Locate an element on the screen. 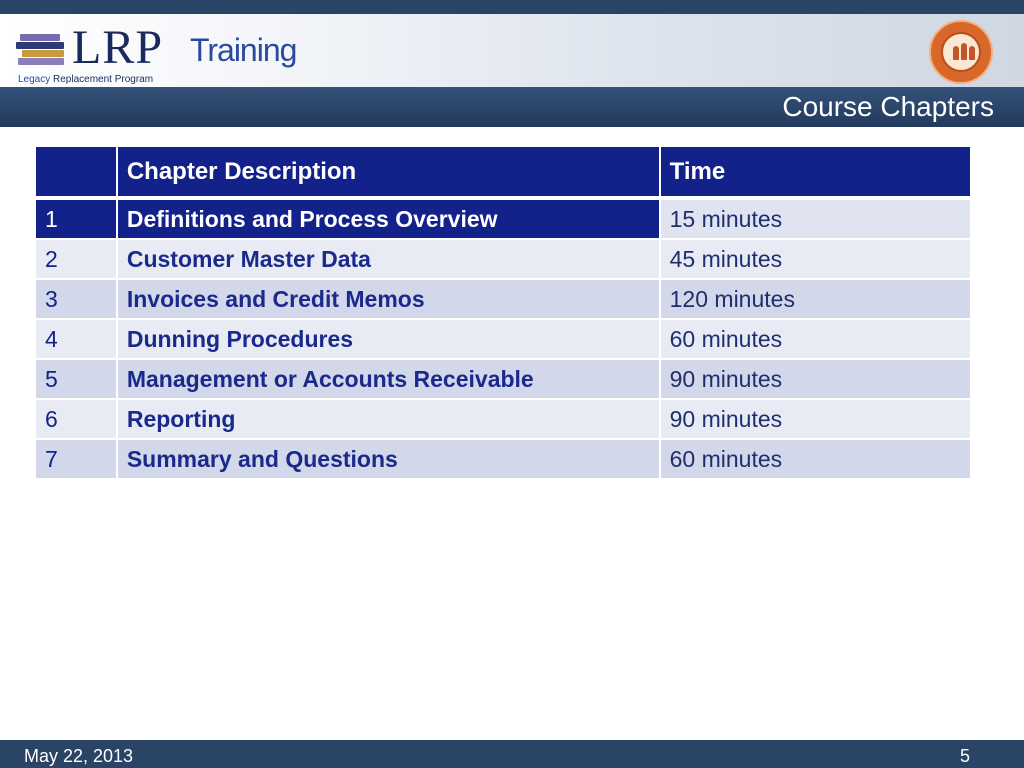 Image resolution: width=1024 pixels, height=768 pixels. chapter-number: 4 is located at coordinates (76, 339).